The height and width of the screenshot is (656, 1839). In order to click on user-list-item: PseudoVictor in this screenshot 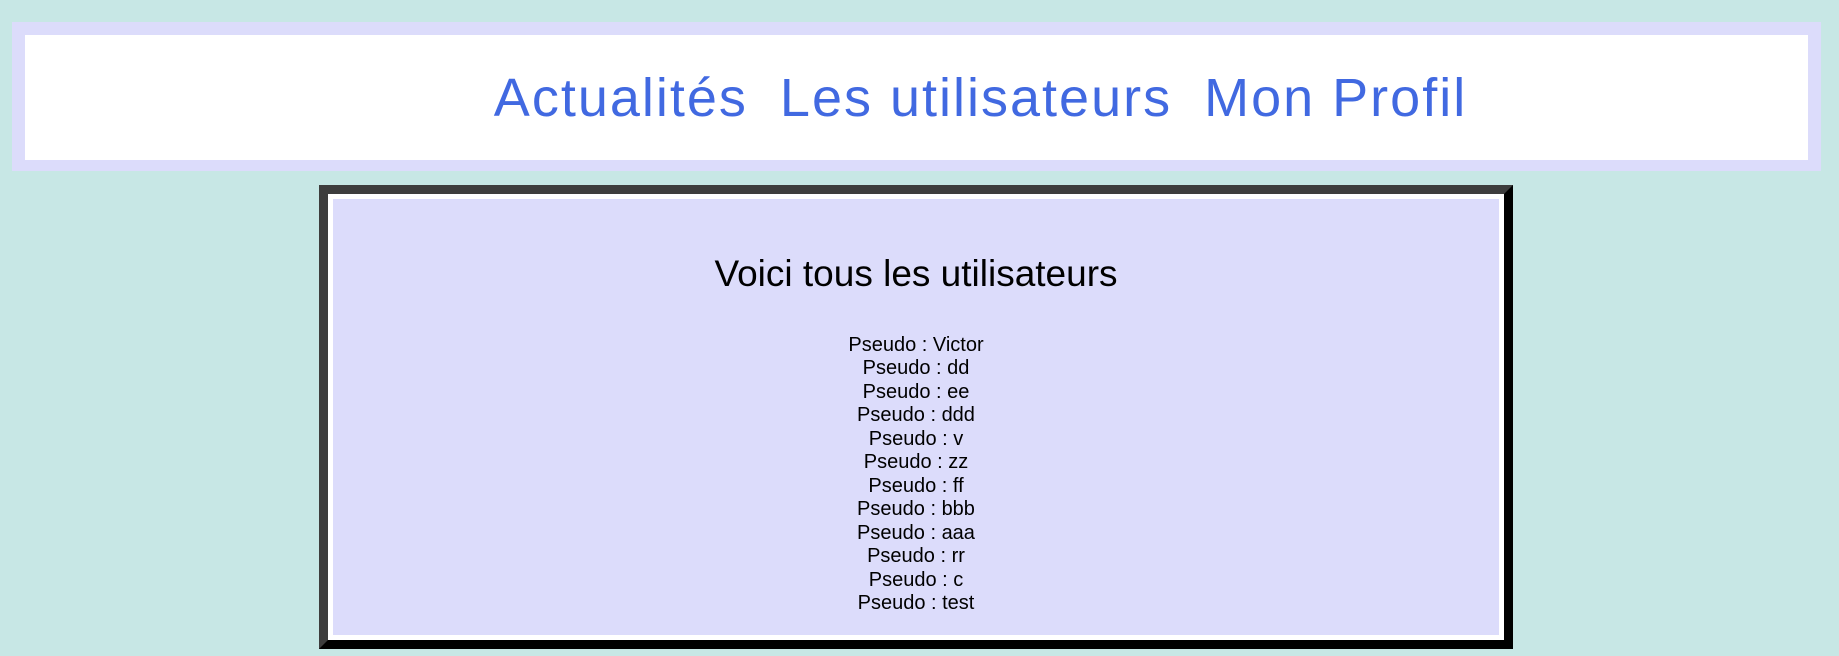, I will do `click(916, 346)`.